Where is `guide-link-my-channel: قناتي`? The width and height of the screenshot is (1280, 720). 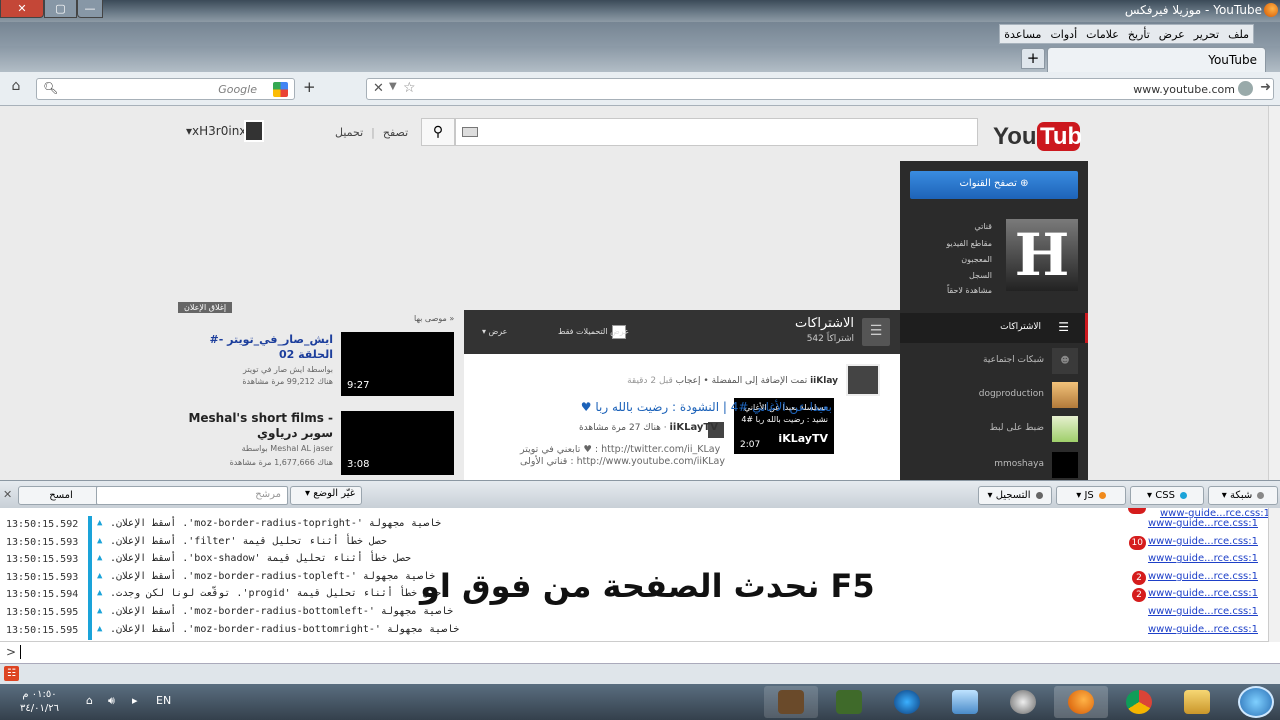
guide-link-my-channel: قناتي is located at coordinates (942, 226).